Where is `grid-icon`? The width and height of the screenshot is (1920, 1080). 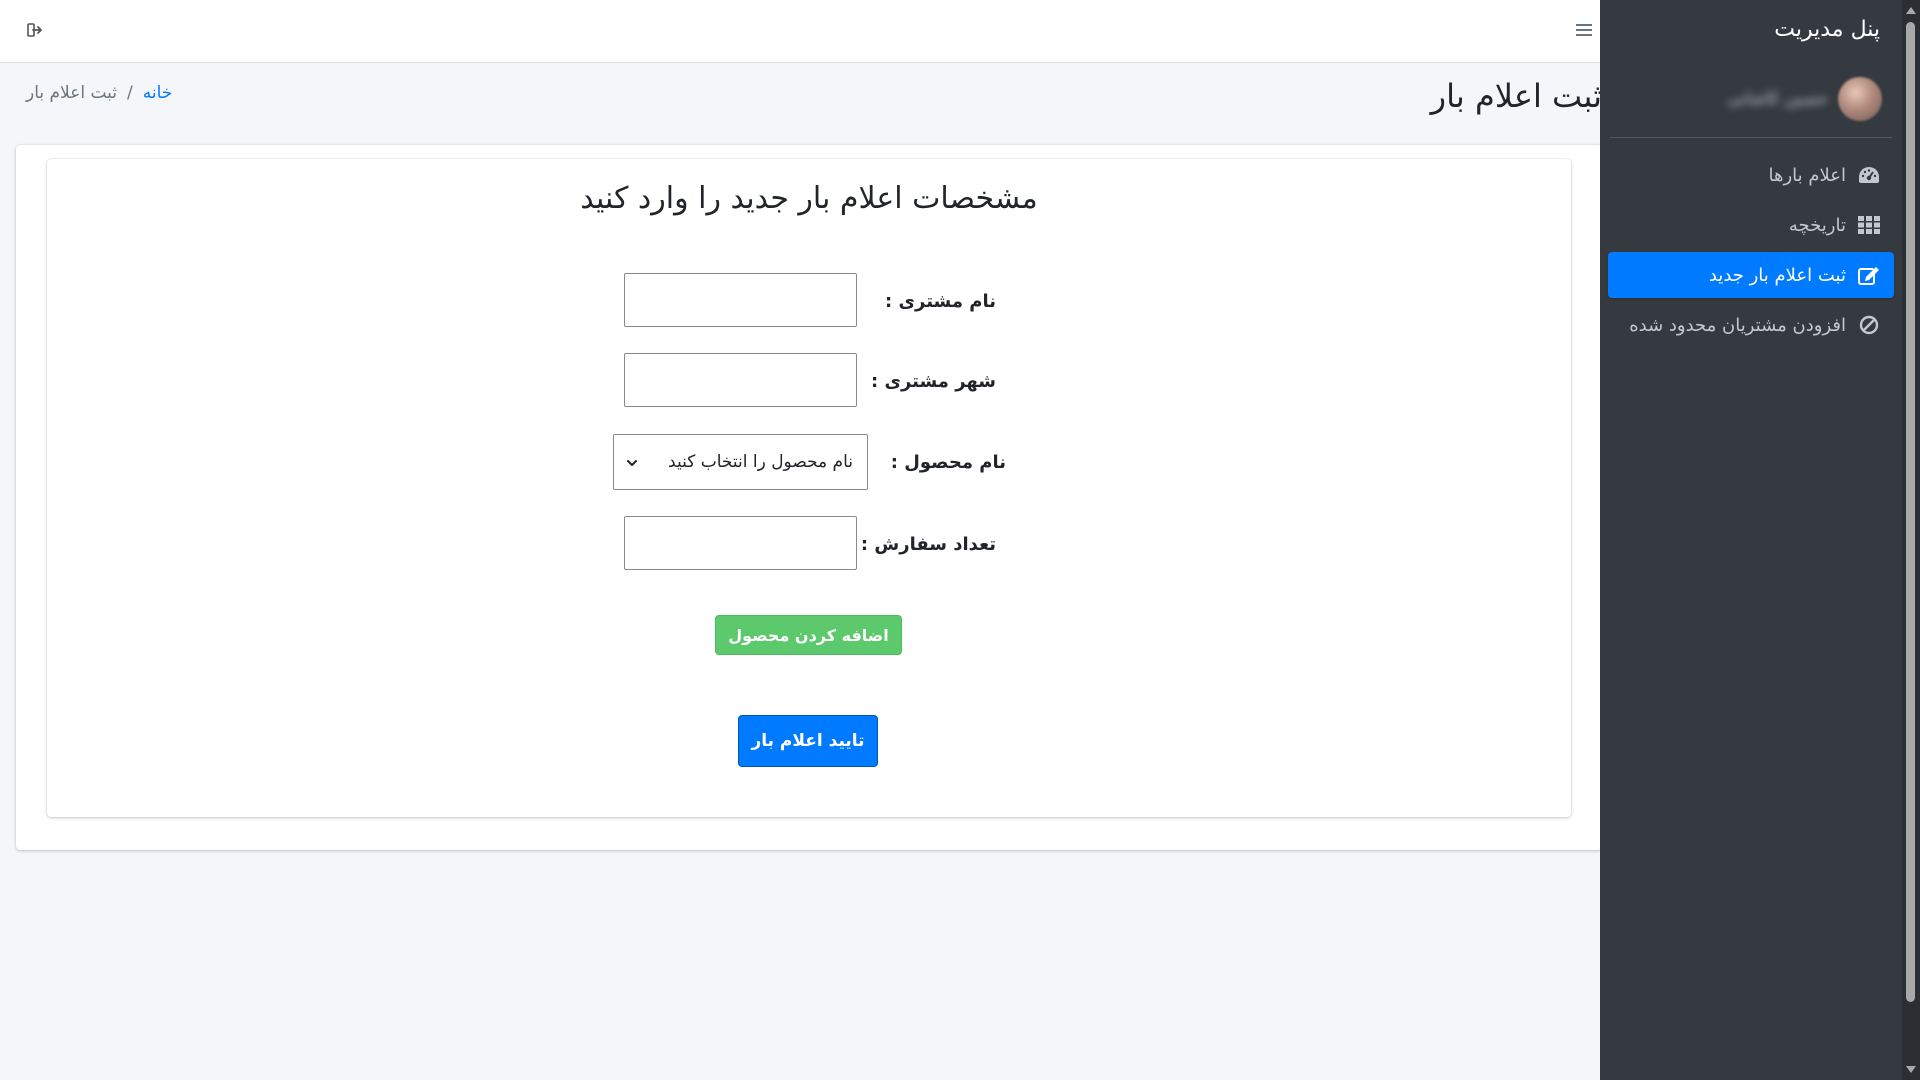 grid-icon is located at coordinates (1869, 225).